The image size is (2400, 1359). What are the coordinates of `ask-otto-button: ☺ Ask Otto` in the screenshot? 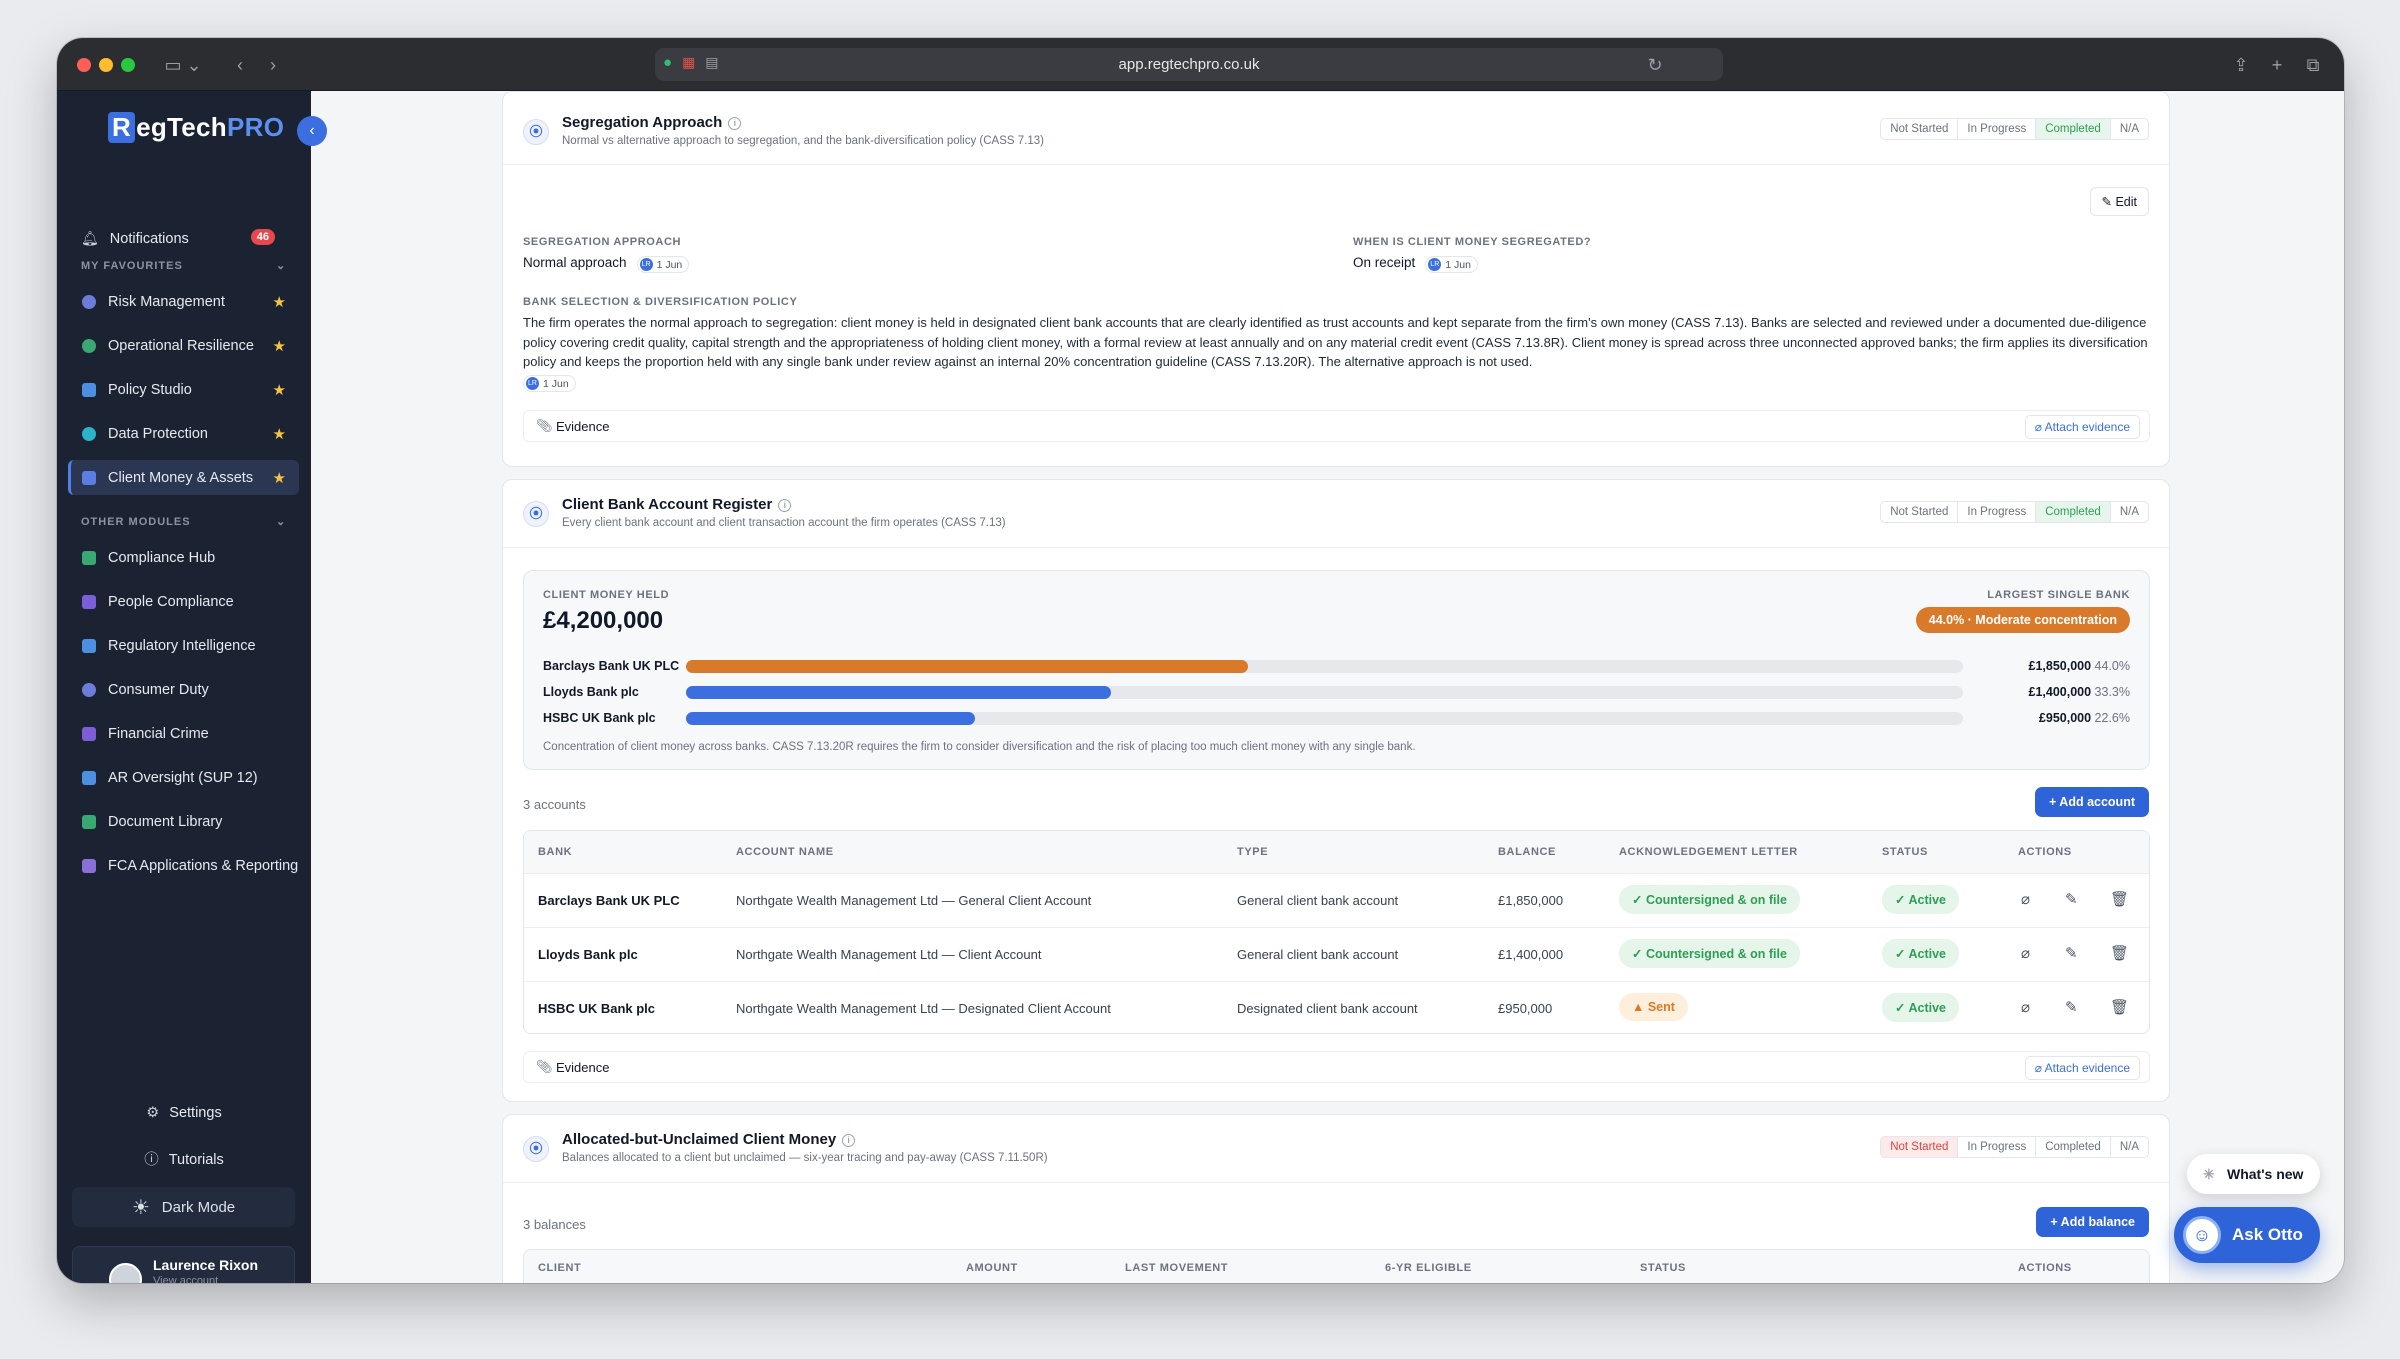 It's located at (2247, 1235).